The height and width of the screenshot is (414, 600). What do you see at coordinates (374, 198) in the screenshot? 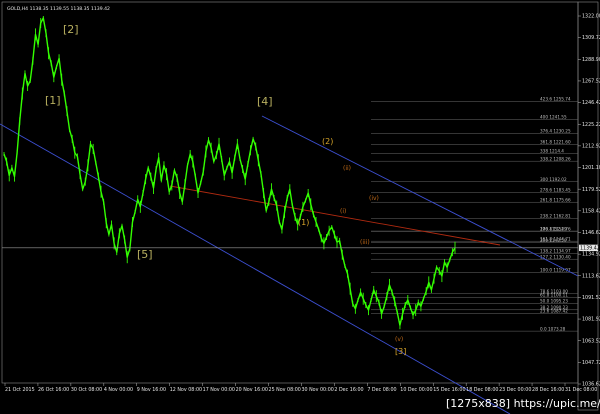
I see `wave-label-minor: (iv)` at bounding box center [374, 198].